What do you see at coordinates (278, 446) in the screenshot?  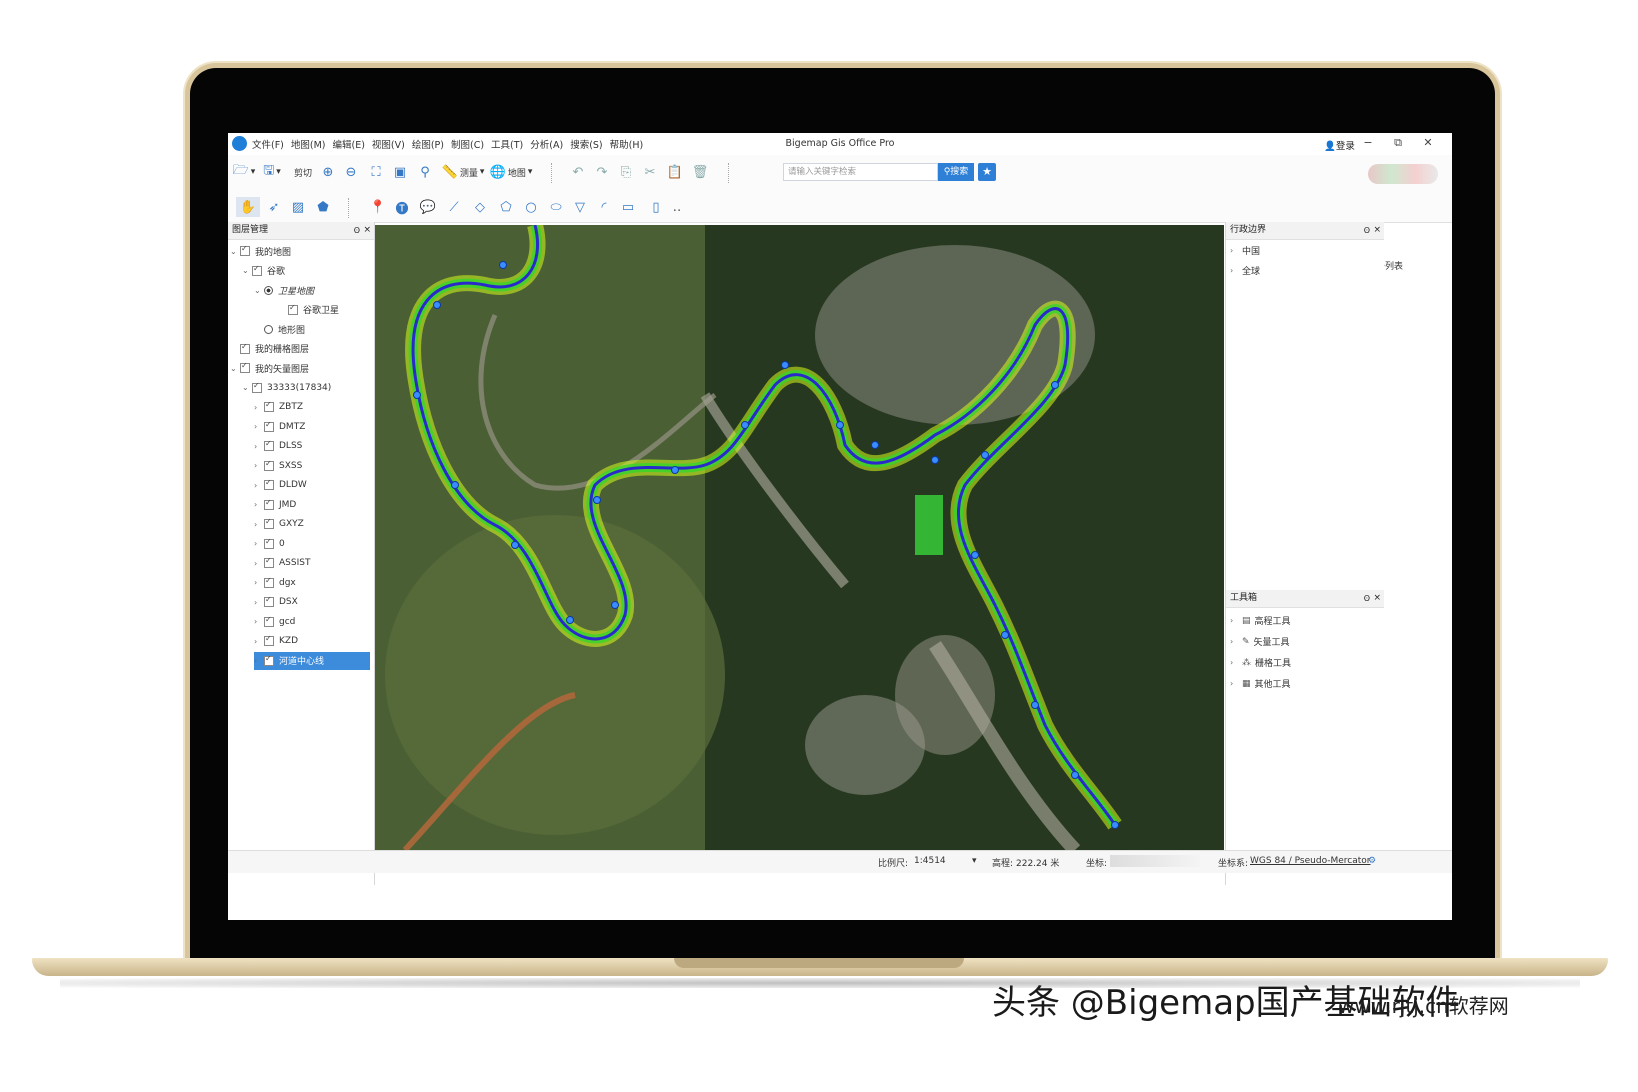 I see `layer-tree-item: › DLSS` at bounding box center [278, 446].